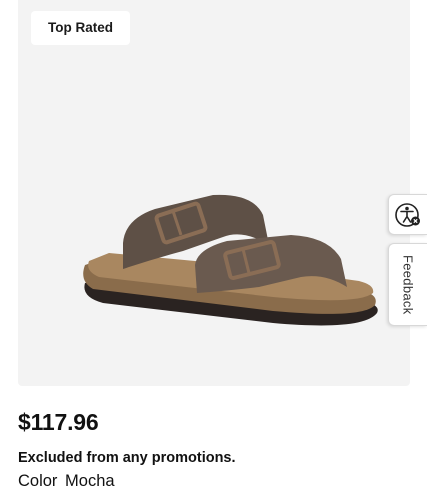 This screenshot has width=427, height=500. What do you see at coordinates (127, 458) in the screenshot?
I see `promotion-exclusion-note: Excluded from any promotions.` at bounding box center [127, 458].